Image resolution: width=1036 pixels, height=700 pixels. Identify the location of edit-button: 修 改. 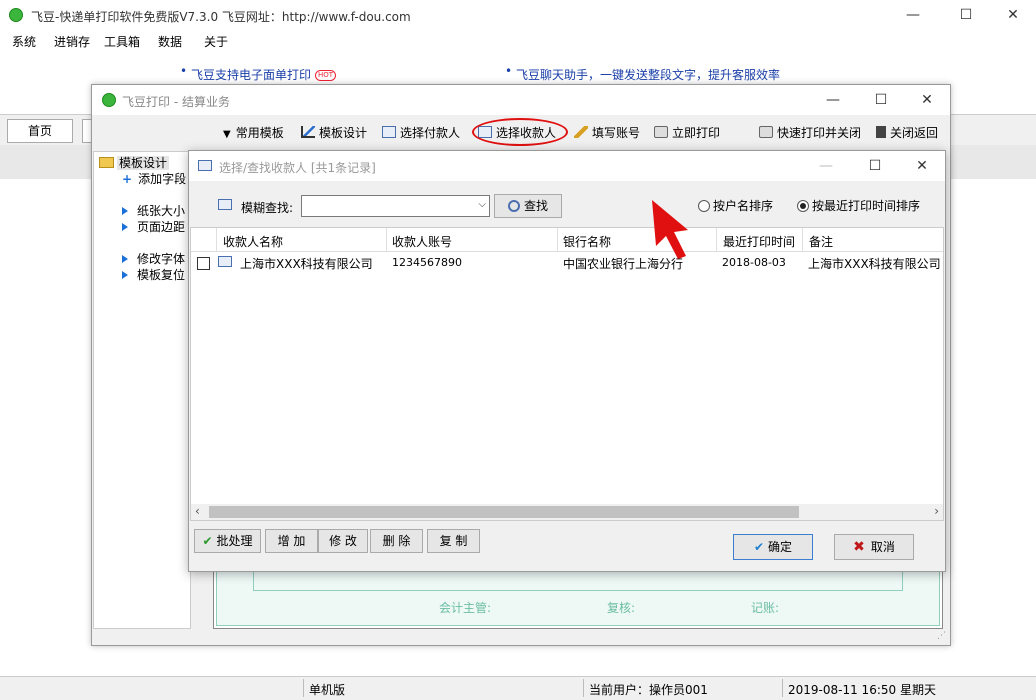
(343, 541).